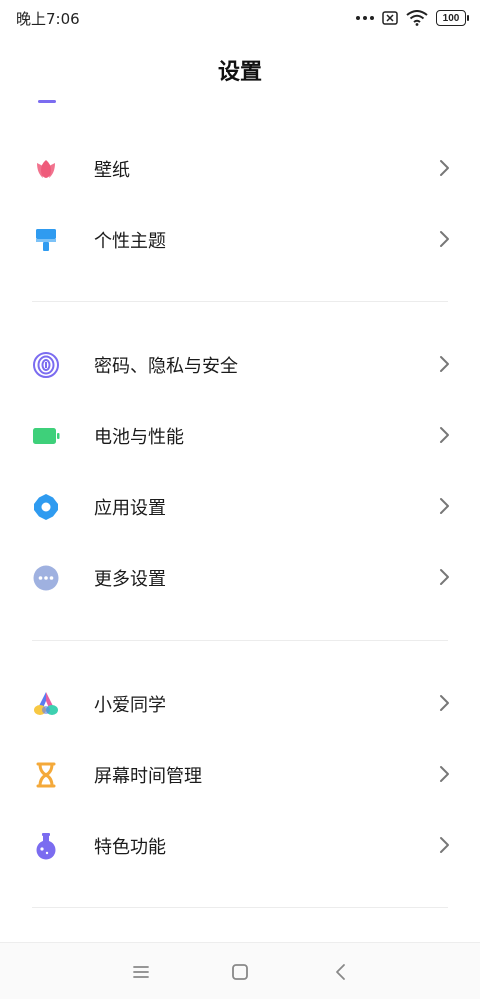 Image resolution: width=480 pixels, height=999 pixels. I want to click on xiaoai-icon, so click(46, 703).